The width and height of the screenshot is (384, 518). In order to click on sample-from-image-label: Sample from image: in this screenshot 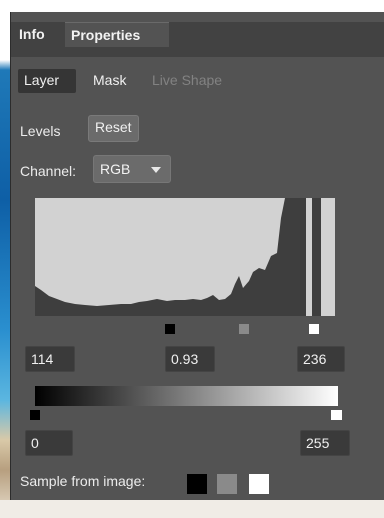, I will do `click(83, 481)`.